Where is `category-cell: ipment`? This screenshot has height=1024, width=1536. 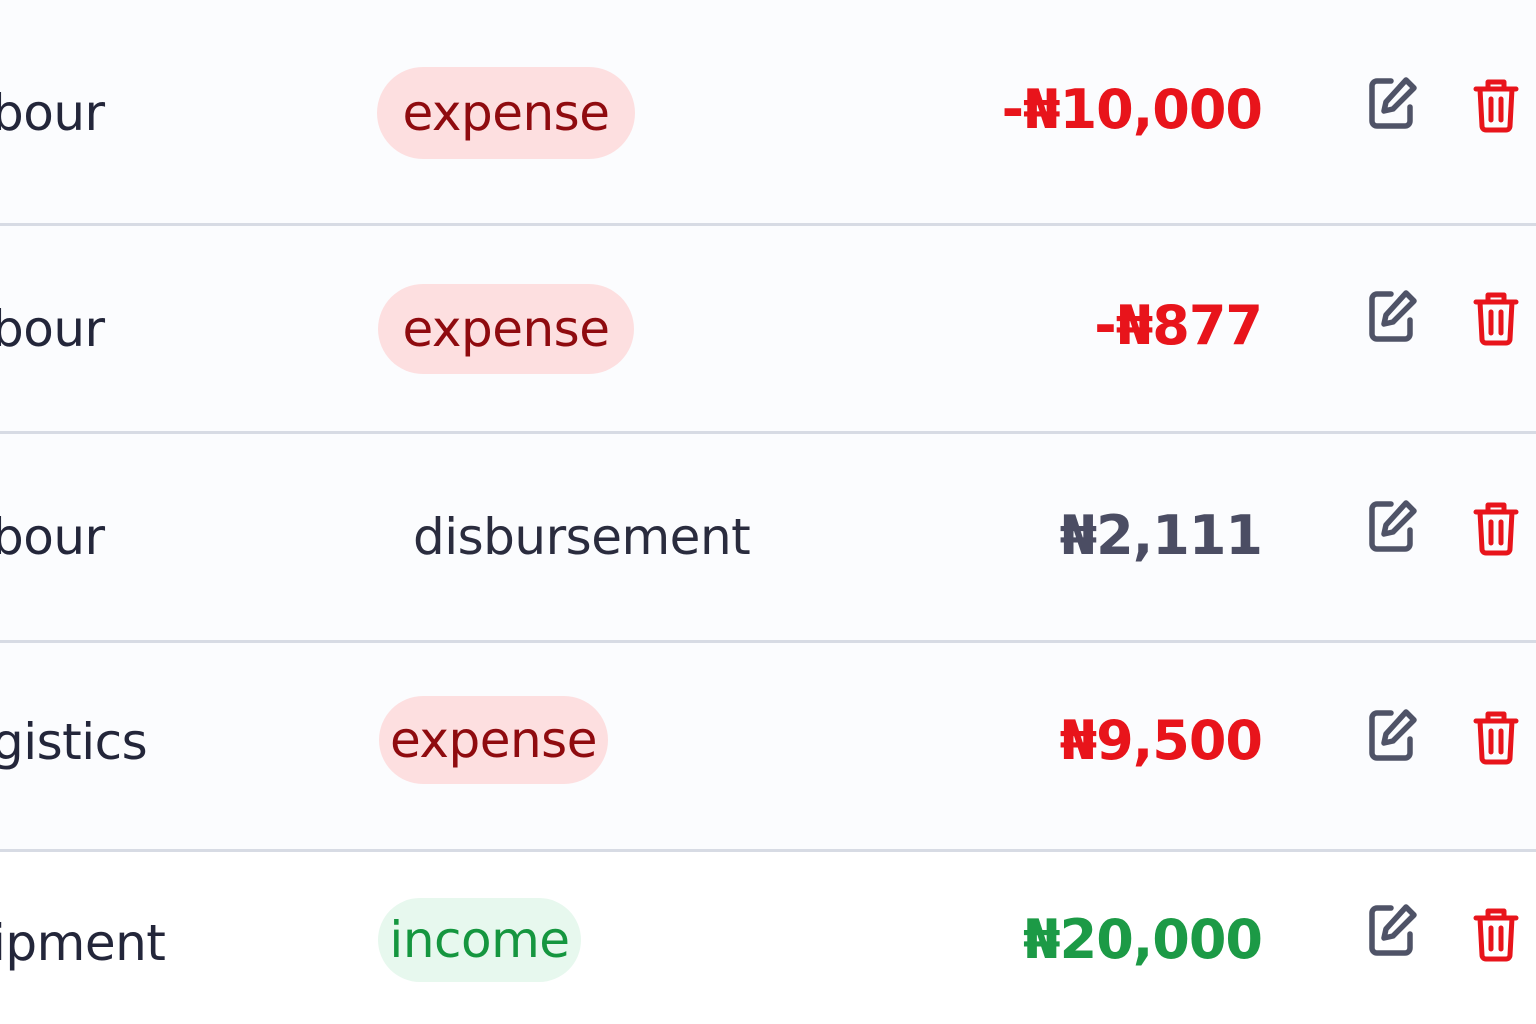 category-cell: ipment is located at coordinates (83, 943).